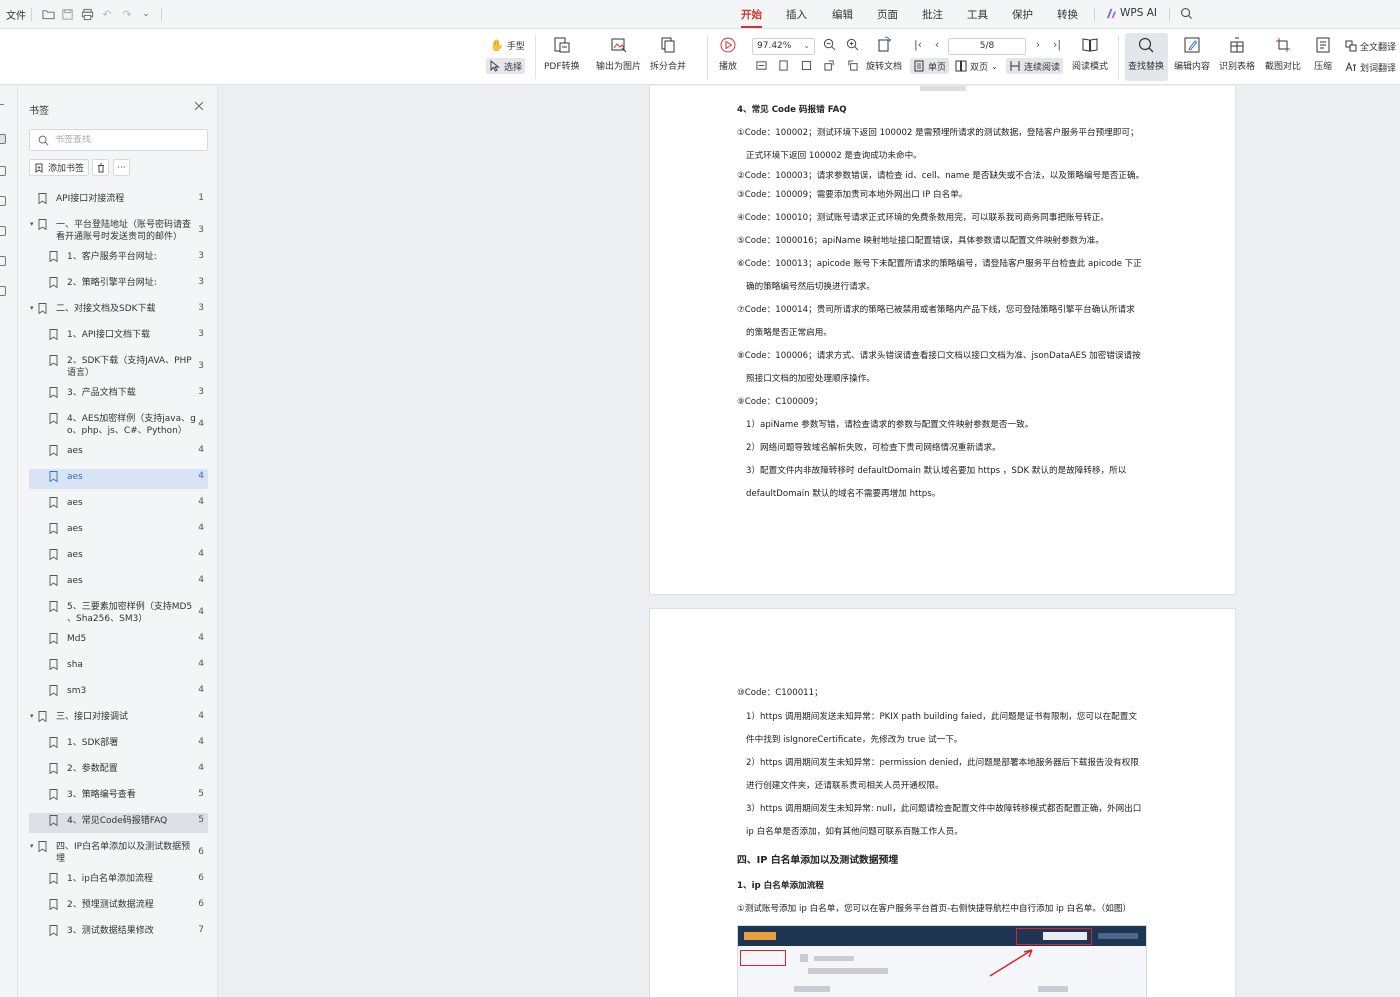  What do you see at coordinates (783, 46) in the screenshot?
I see `zoom-select: 97.42% ⌄` at bounding box center [783, 46].